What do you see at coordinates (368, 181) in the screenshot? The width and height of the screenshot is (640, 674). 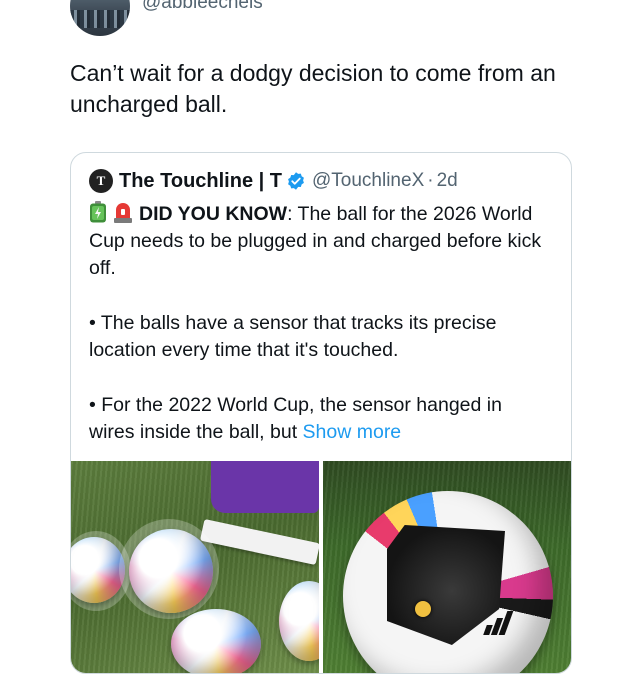 I see `quoted-author-handle: @TouchlineX` at bounding box center [368, 181].